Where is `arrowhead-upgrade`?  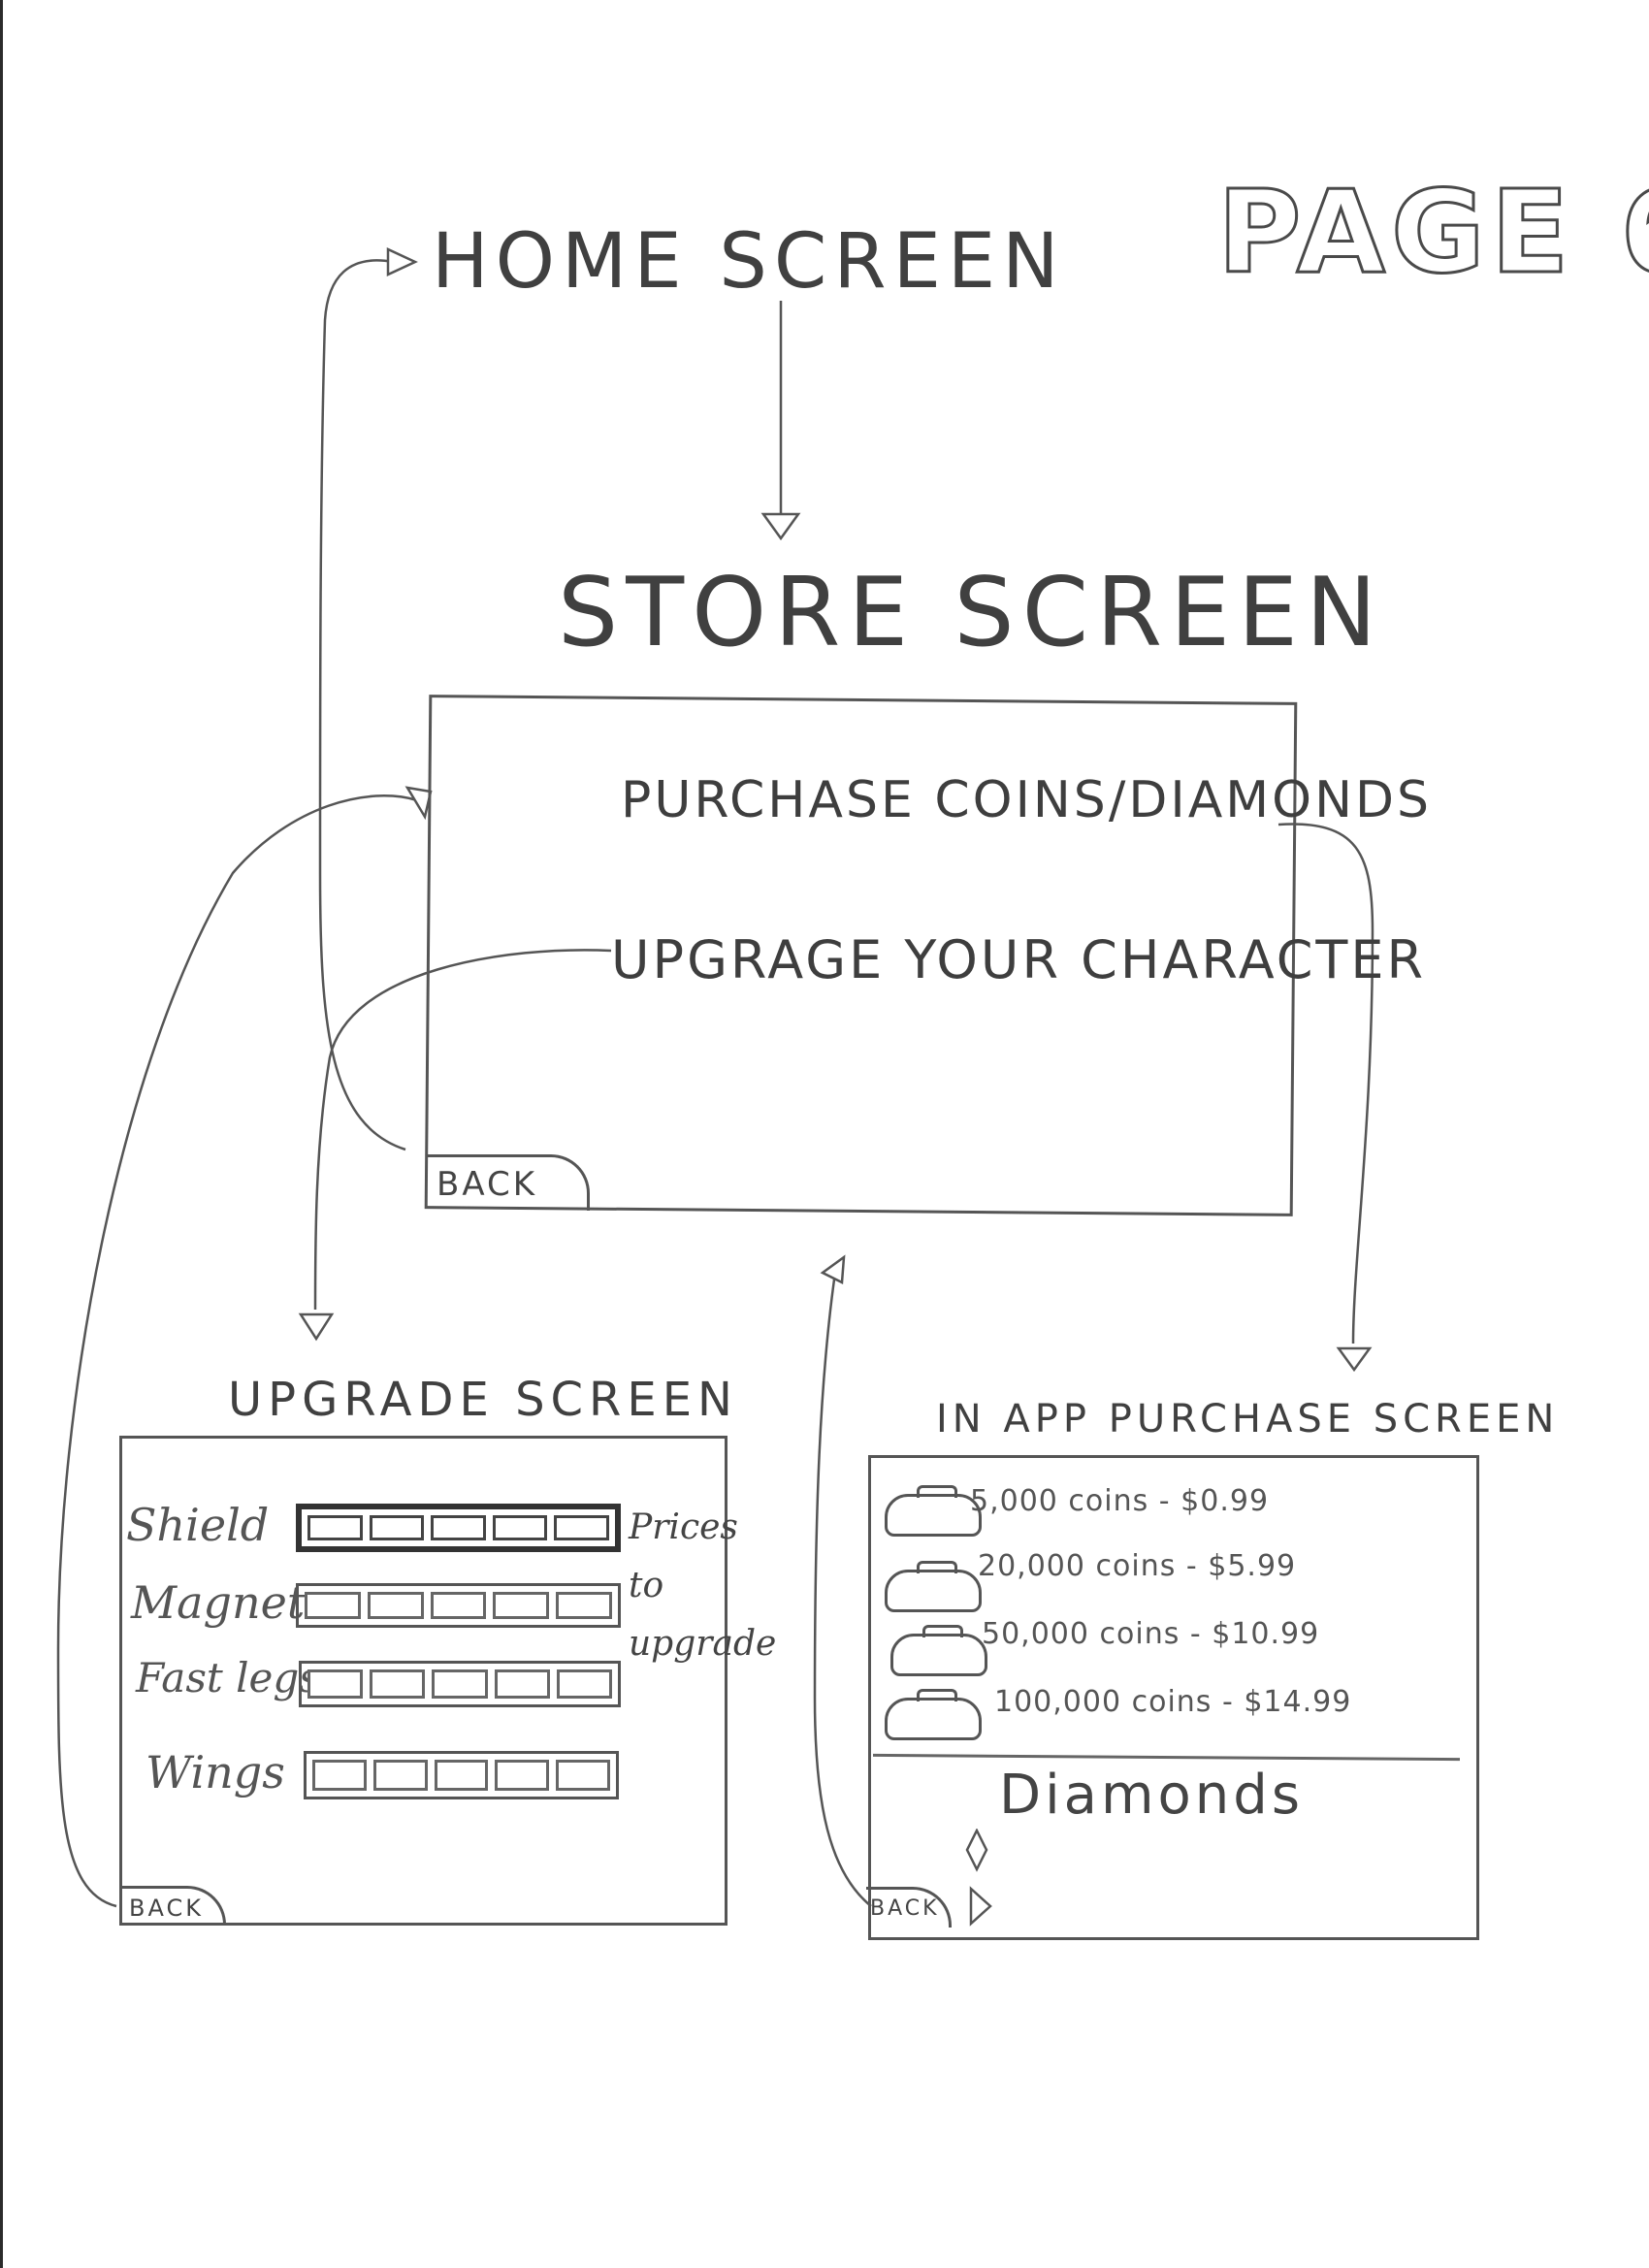
arrowhead-upgrade is located at coordinates (316, 1327).